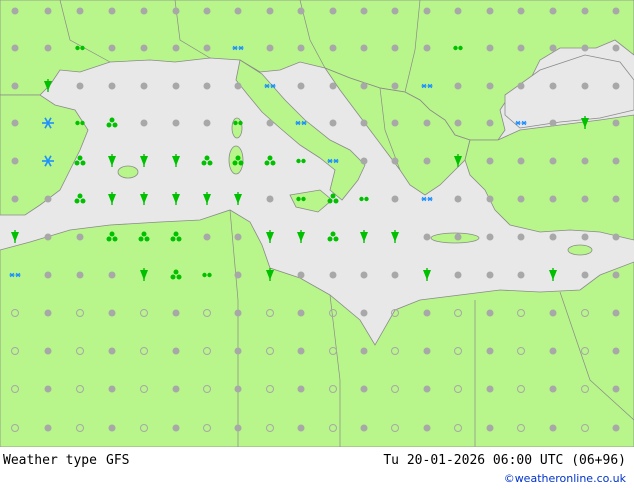 Image resolution: width=634 pixels, height=490 pixels. I want to click on credit-link: ©weatheronline.co.uk, so click(565, 478).